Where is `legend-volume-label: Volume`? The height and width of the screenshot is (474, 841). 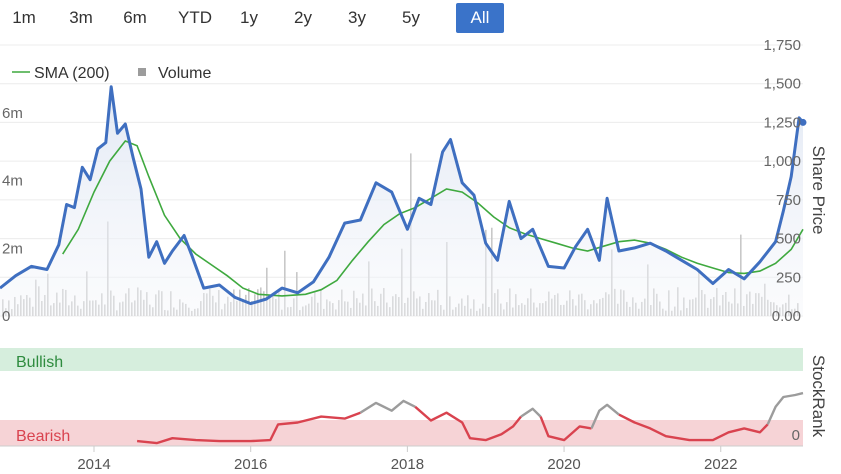 legend-volume-label: Volume is located at coordinates (184, 73).